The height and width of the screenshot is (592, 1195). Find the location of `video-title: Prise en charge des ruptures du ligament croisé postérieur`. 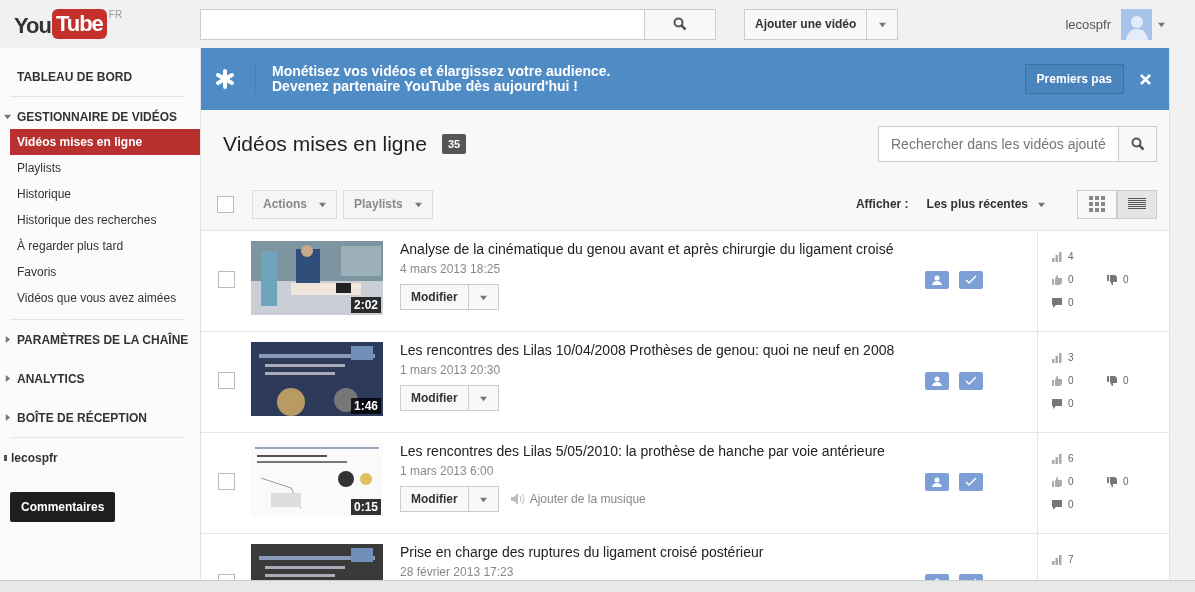

video-title: Prise en charge des ruptures du ligament croisé postérieur is located at coordinates (654, 552).